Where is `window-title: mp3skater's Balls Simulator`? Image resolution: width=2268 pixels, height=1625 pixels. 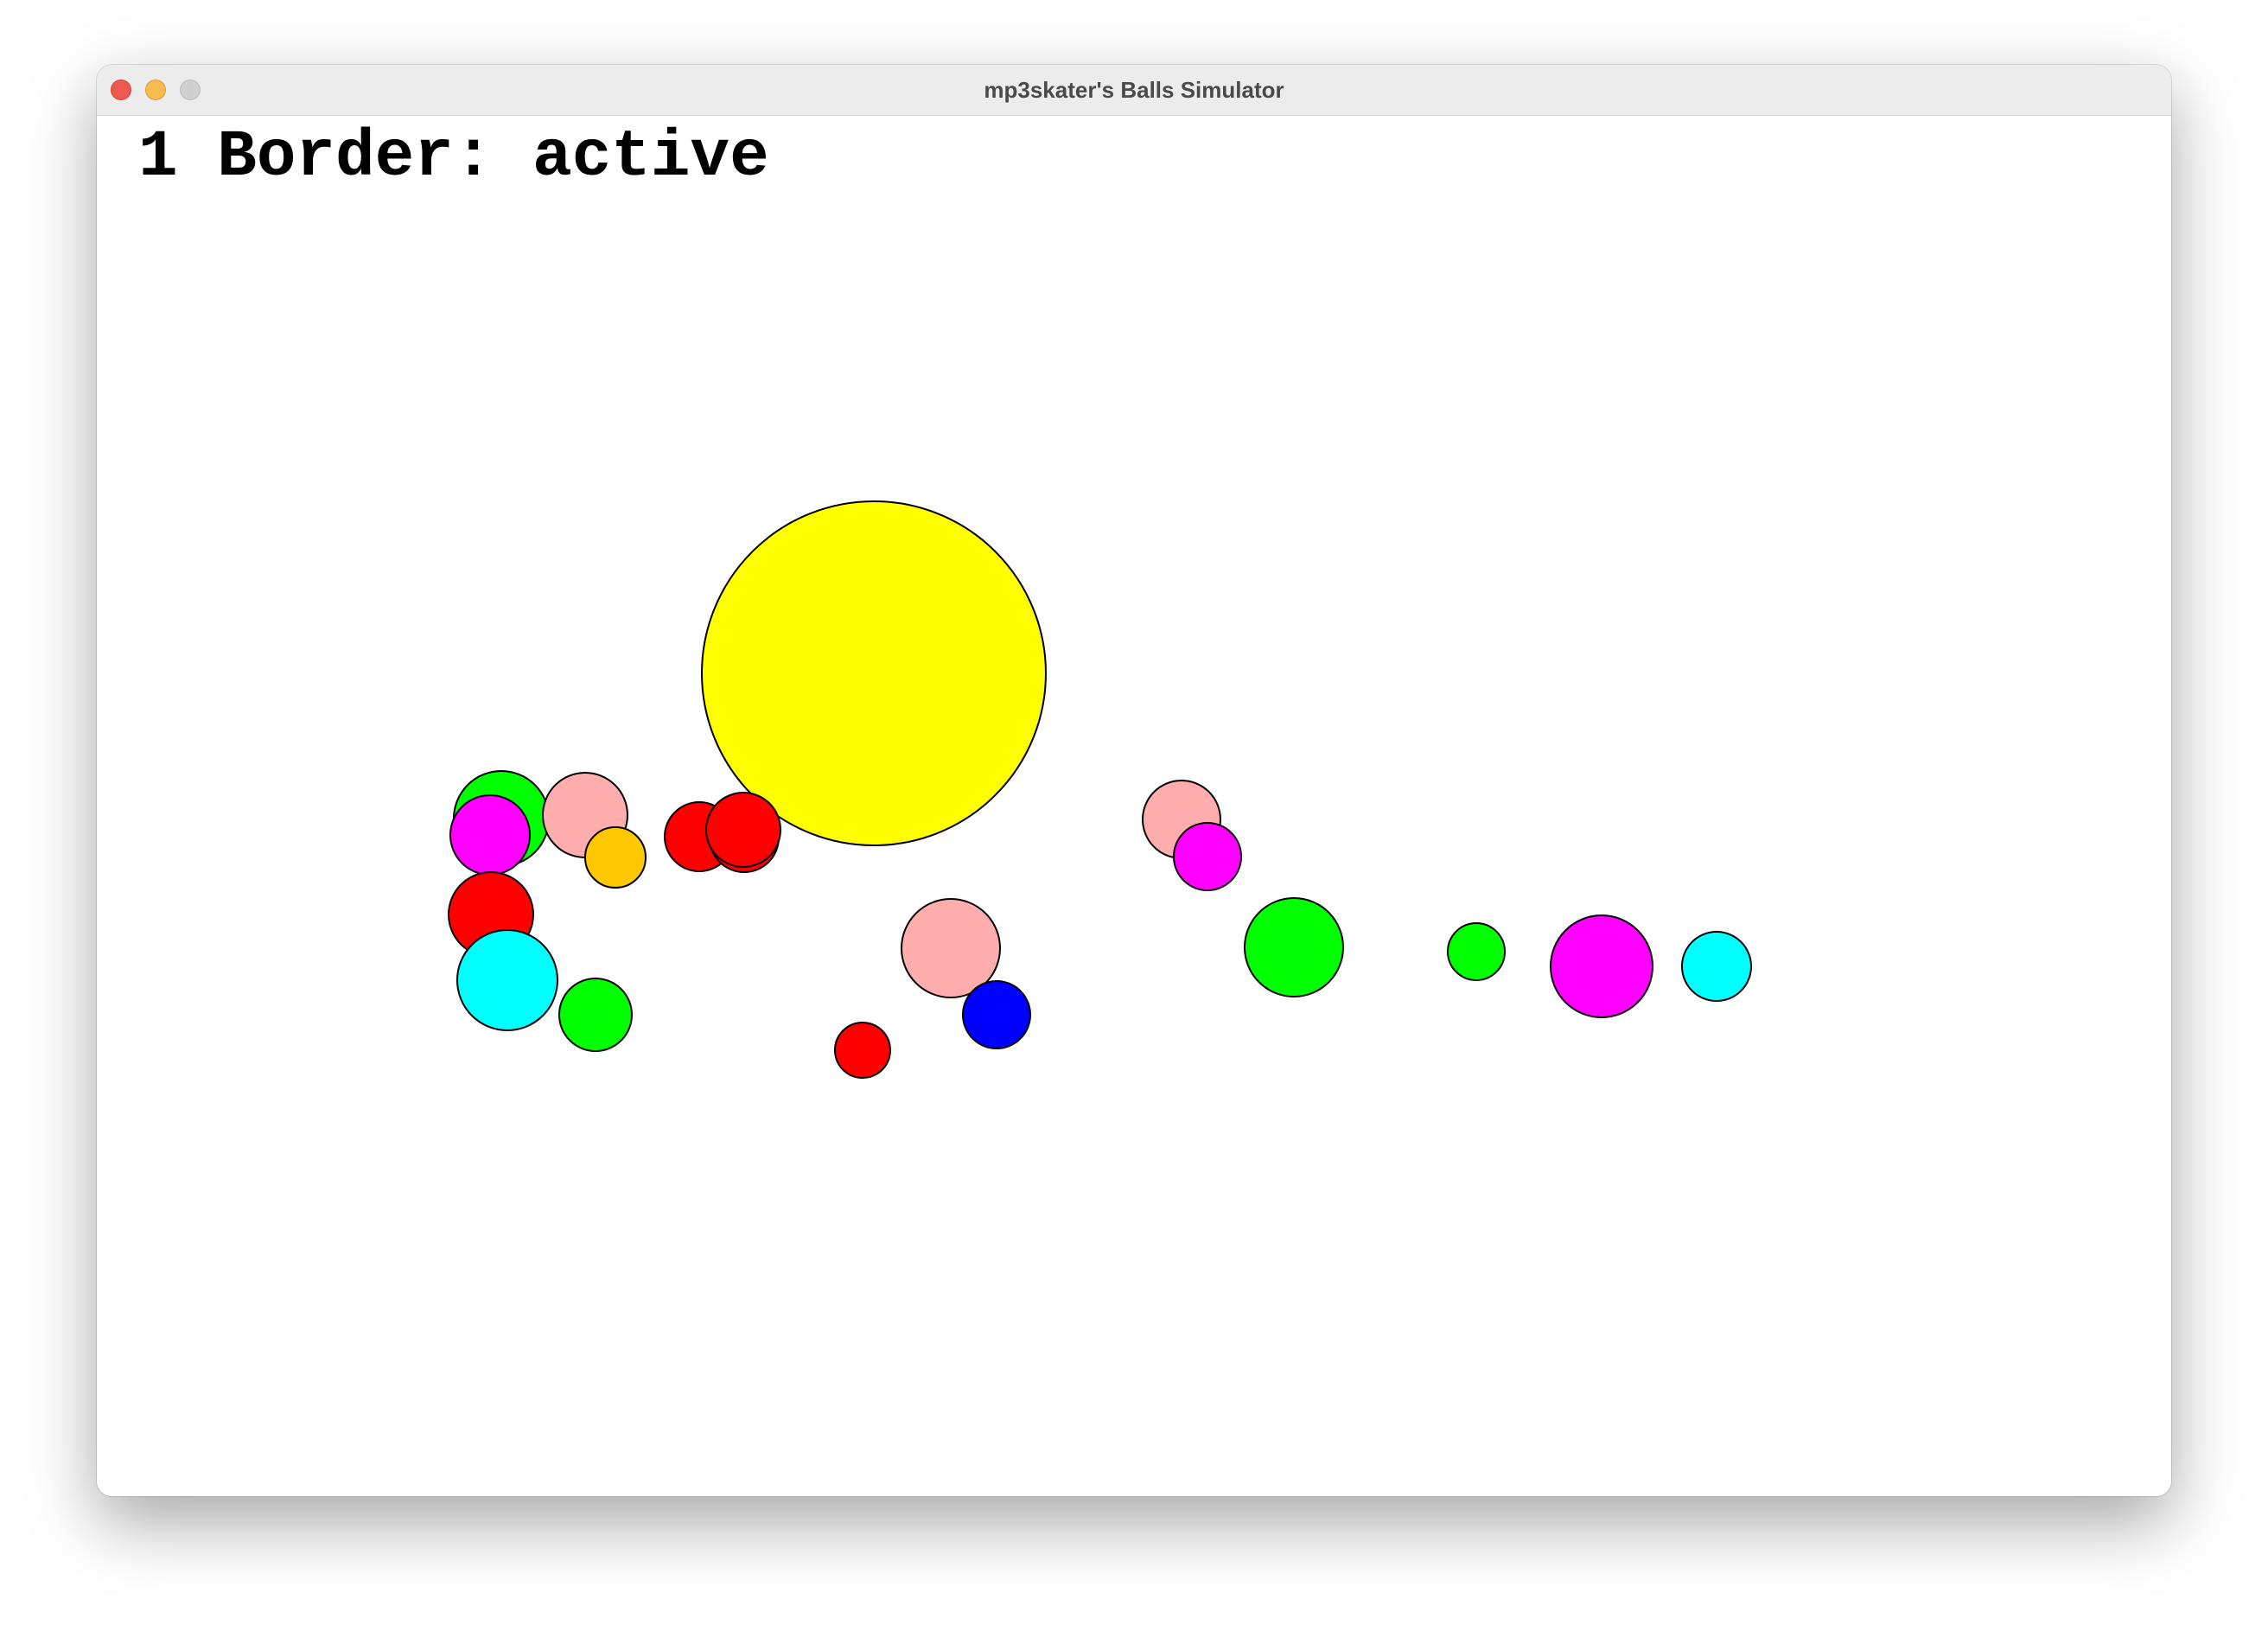 window-title: mp3skater's Balls Simulator is located at coordinates (1134, 90).